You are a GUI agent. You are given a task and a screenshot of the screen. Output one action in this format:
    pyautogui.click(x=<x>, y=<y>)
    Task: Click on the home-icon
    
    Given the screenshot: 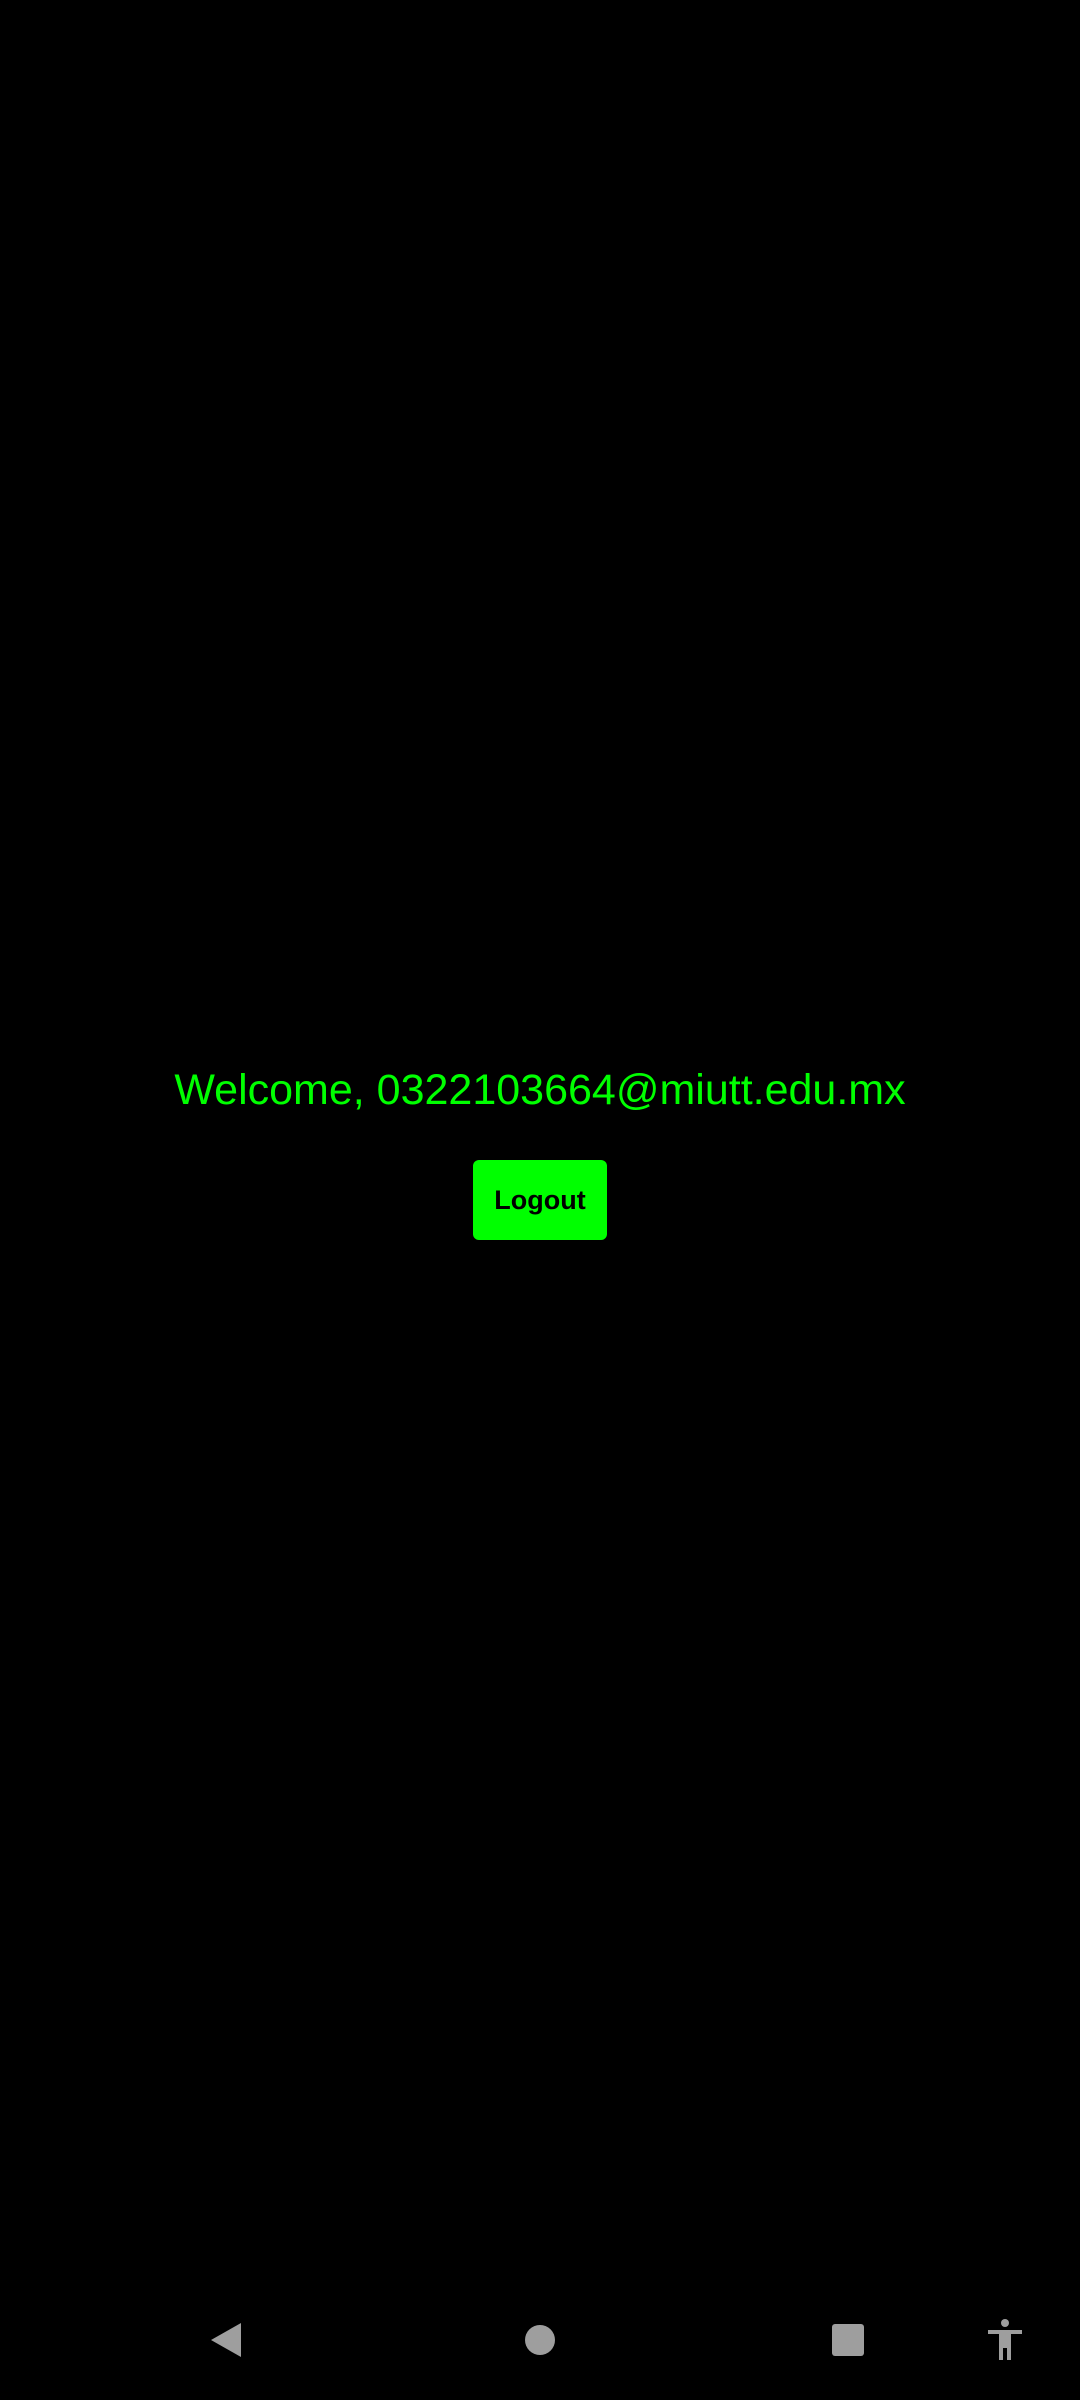 What is the action you would take?
    pyautogui.click(x=540, y=2340)
    